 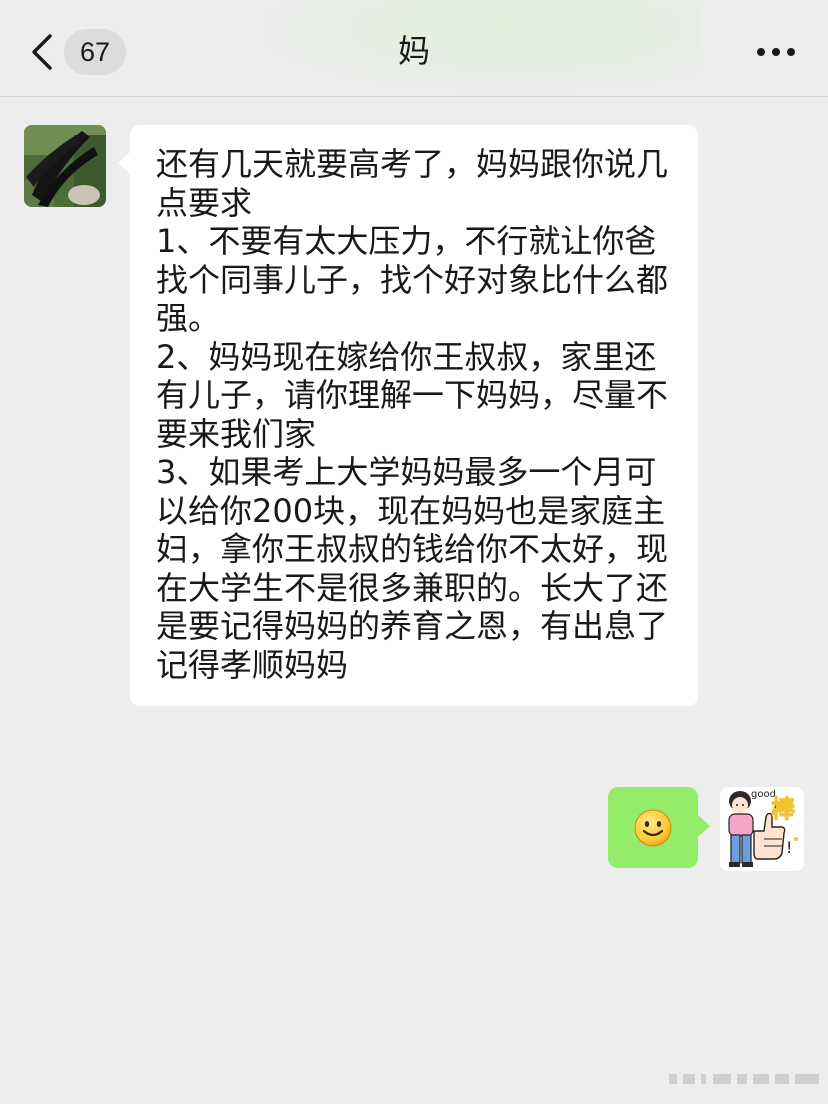 I want to click on sender-avatar, so click(x=65, y=166).